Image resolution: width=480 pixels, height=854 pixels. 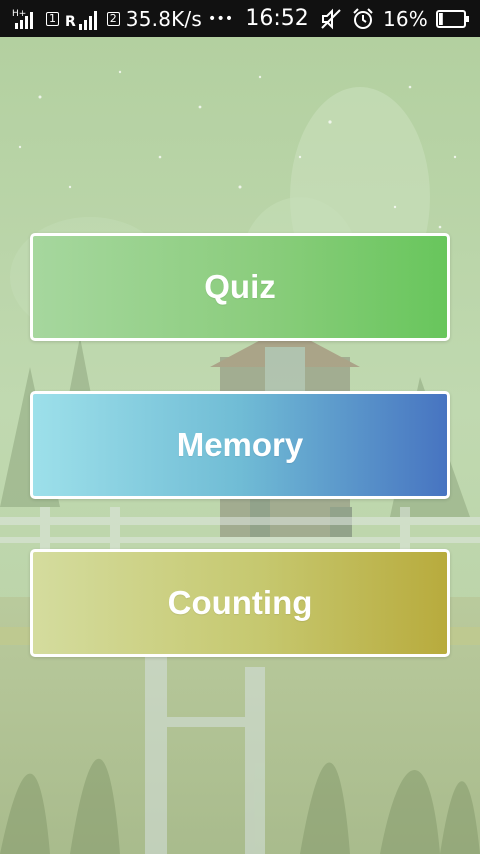 What do you see at coordinates (70, 21) in the screenshot?
I see `roaming-label: R` at bounding box center [70, 21].